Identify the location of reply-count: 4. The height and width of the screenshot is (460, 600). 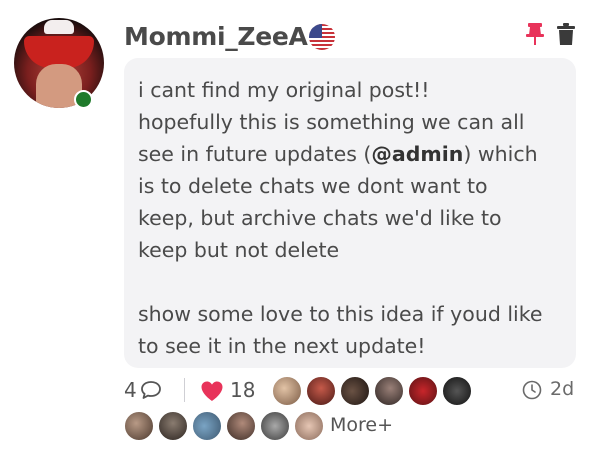
(130, 390).